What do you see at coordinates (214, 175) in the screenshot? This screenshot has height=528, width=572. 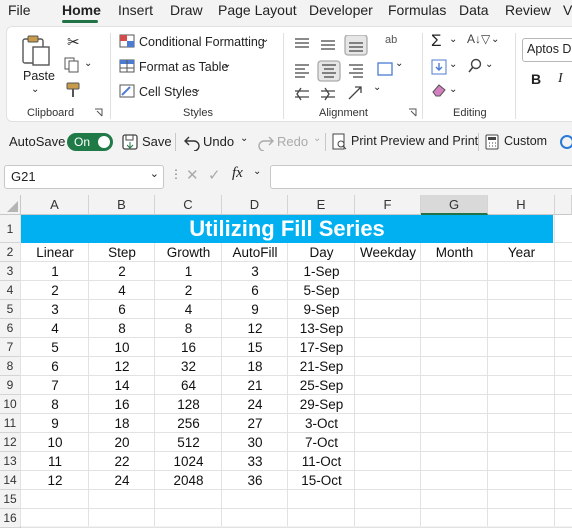 I see `enter-icon: ✓` at bounding box center [214, 175].